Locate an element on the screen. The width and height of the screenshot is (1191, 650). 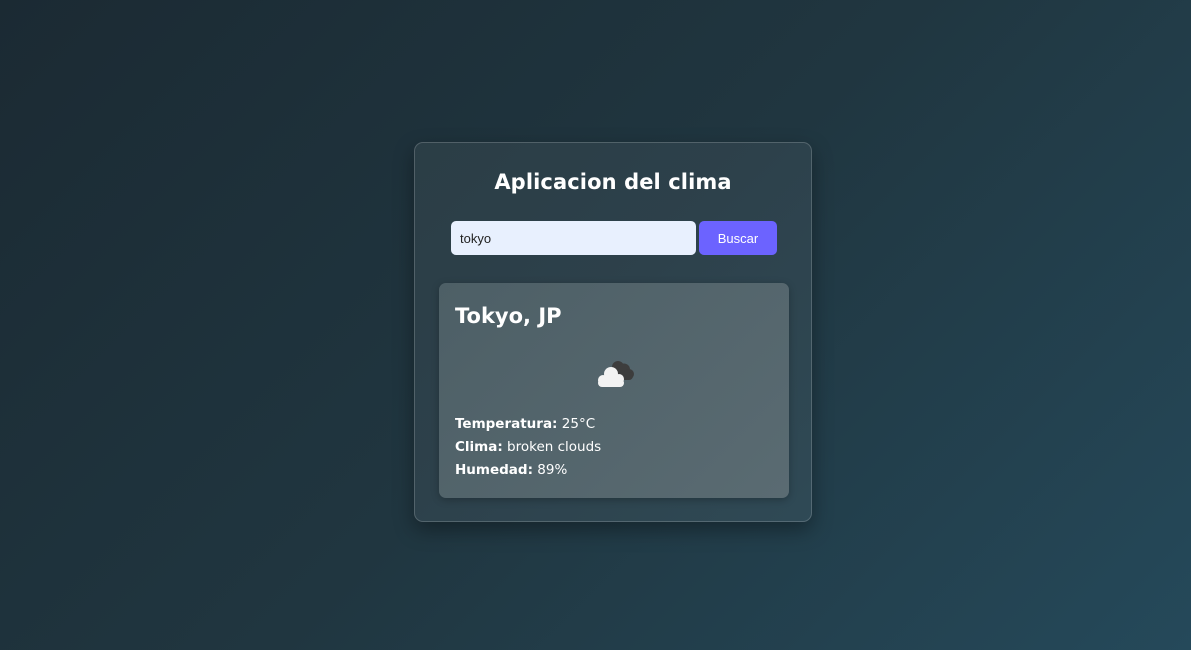
humidity-row: Humedad: 89% is located at coordinates (511, 470).